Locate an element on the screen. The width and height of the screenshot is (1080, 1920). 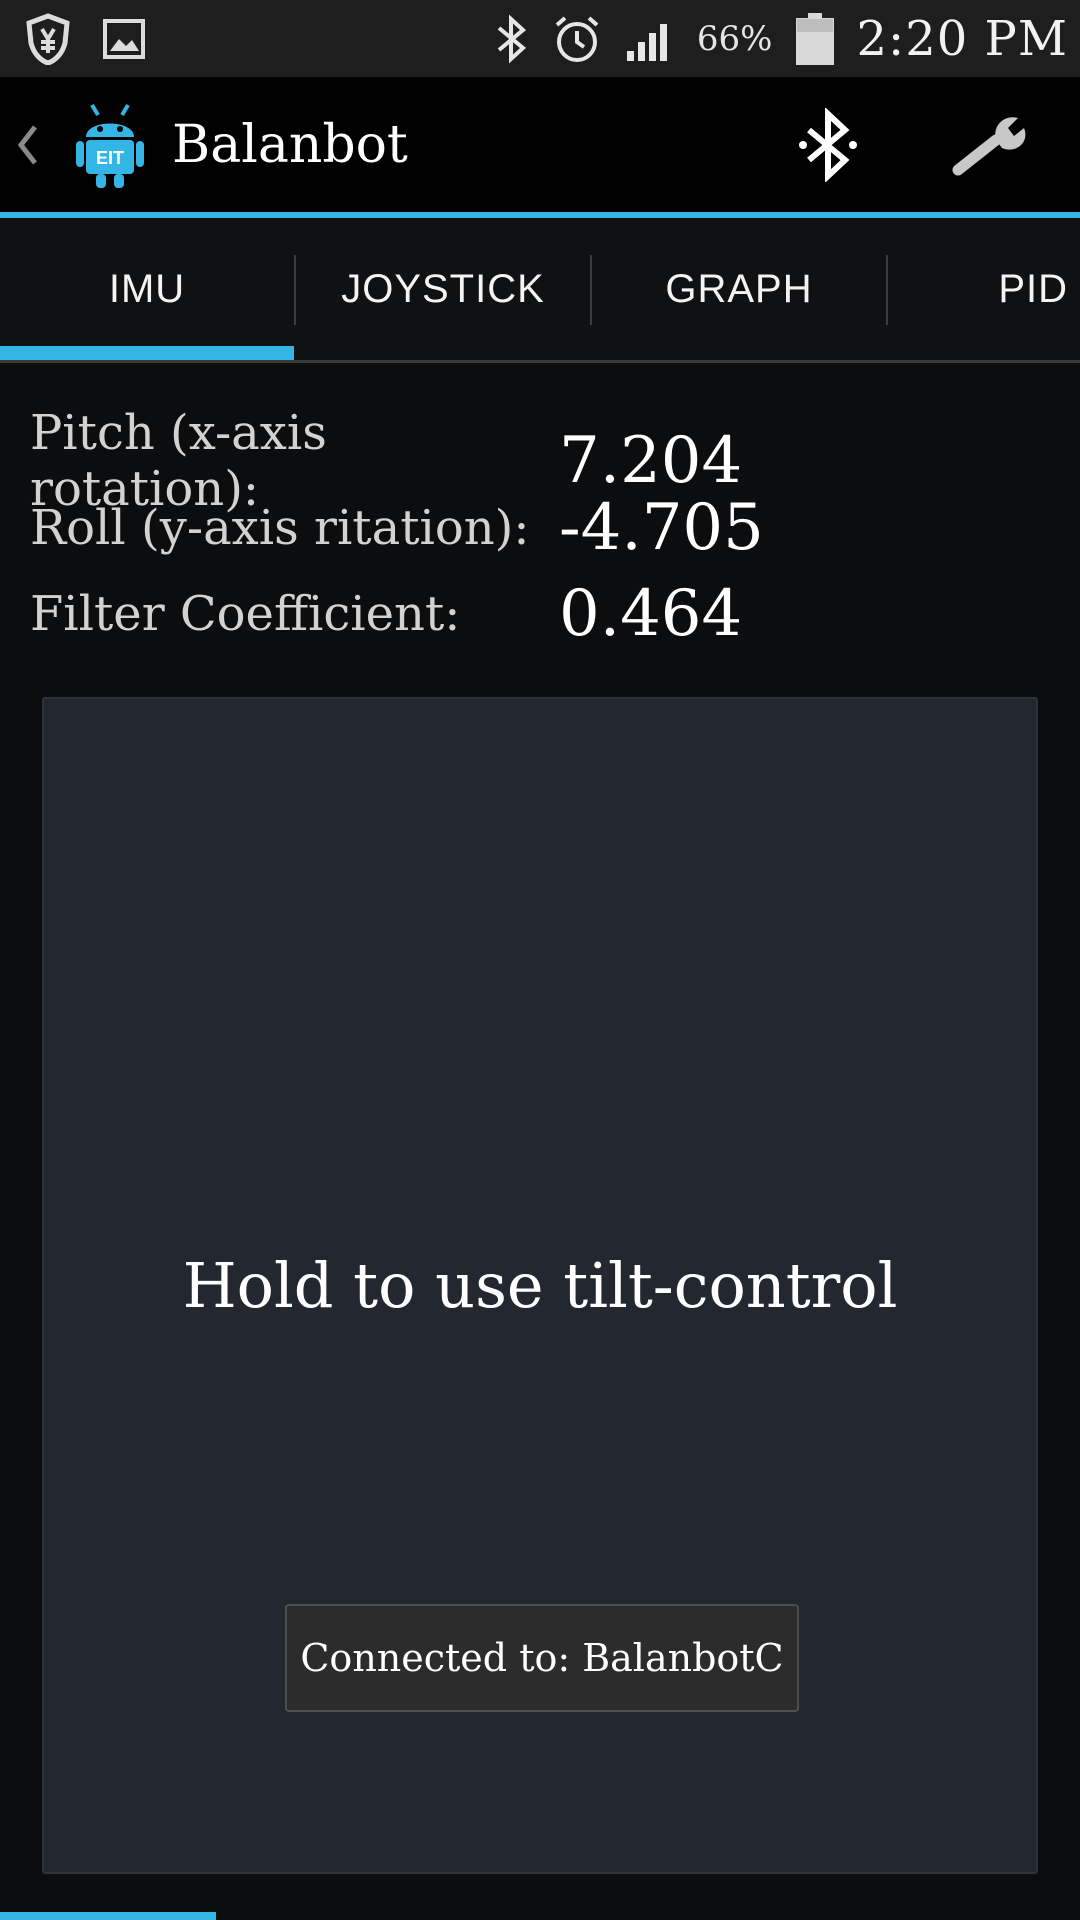
clock: 2:20 PM is located at coordinates (962, 38).